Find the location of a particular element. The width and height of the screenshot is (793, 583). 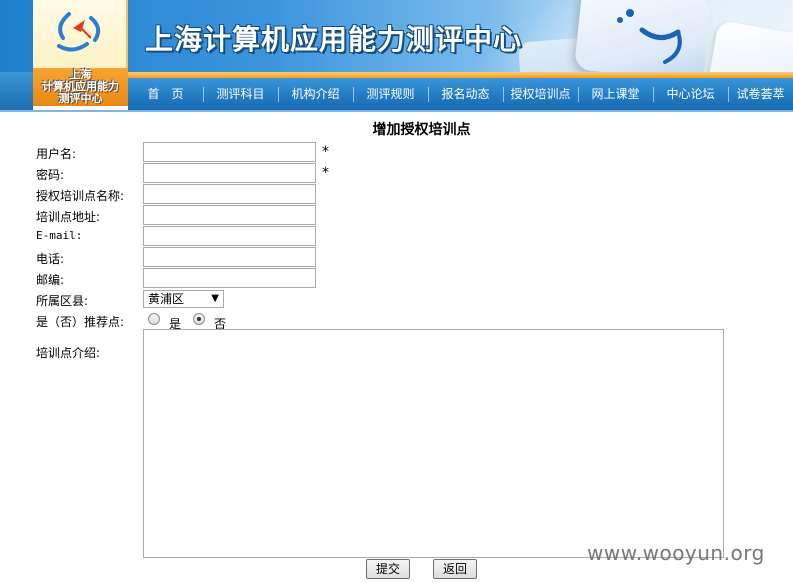

recommend-label: 是（否）推荐点: is located at coordinates (80, 322).